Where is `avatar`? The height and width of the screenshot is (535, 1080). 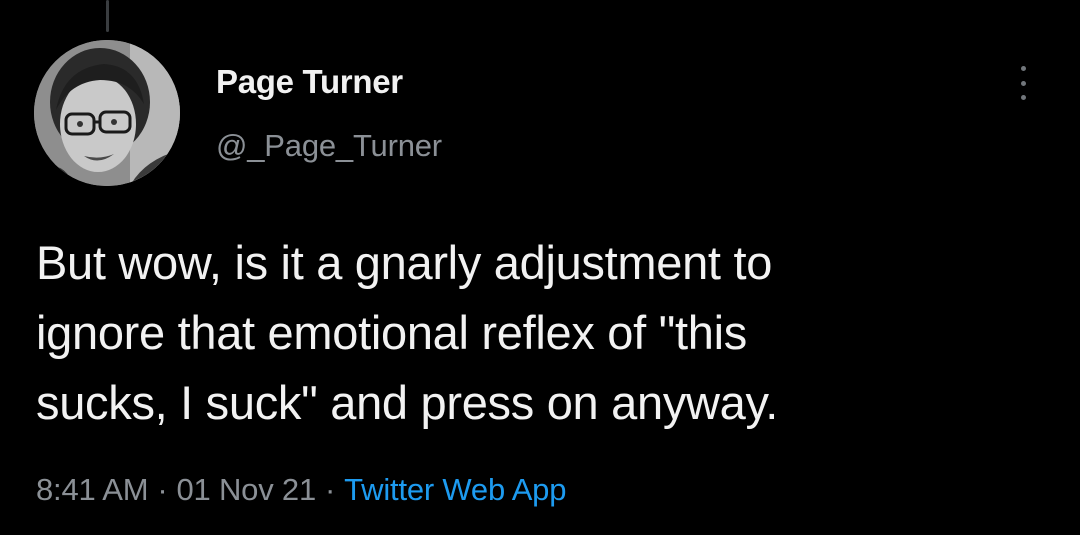
avatar is located at coordinates (107, 113).